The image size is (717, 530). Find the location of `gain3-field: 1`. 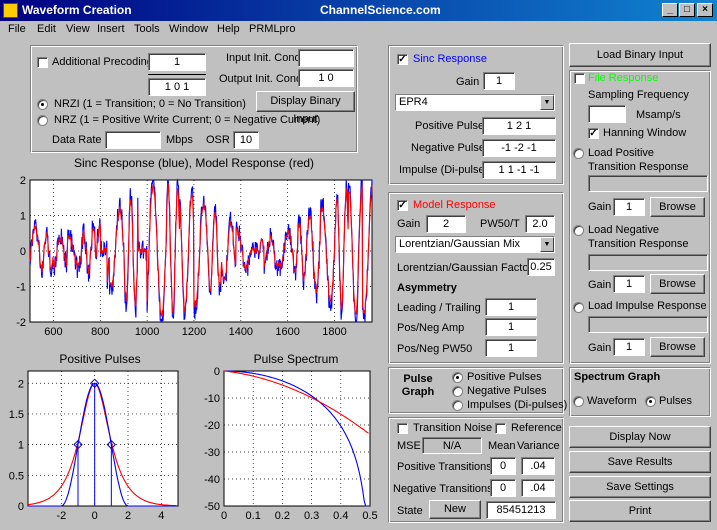

gain3-field: 1 is located at coordinates (629, 347).